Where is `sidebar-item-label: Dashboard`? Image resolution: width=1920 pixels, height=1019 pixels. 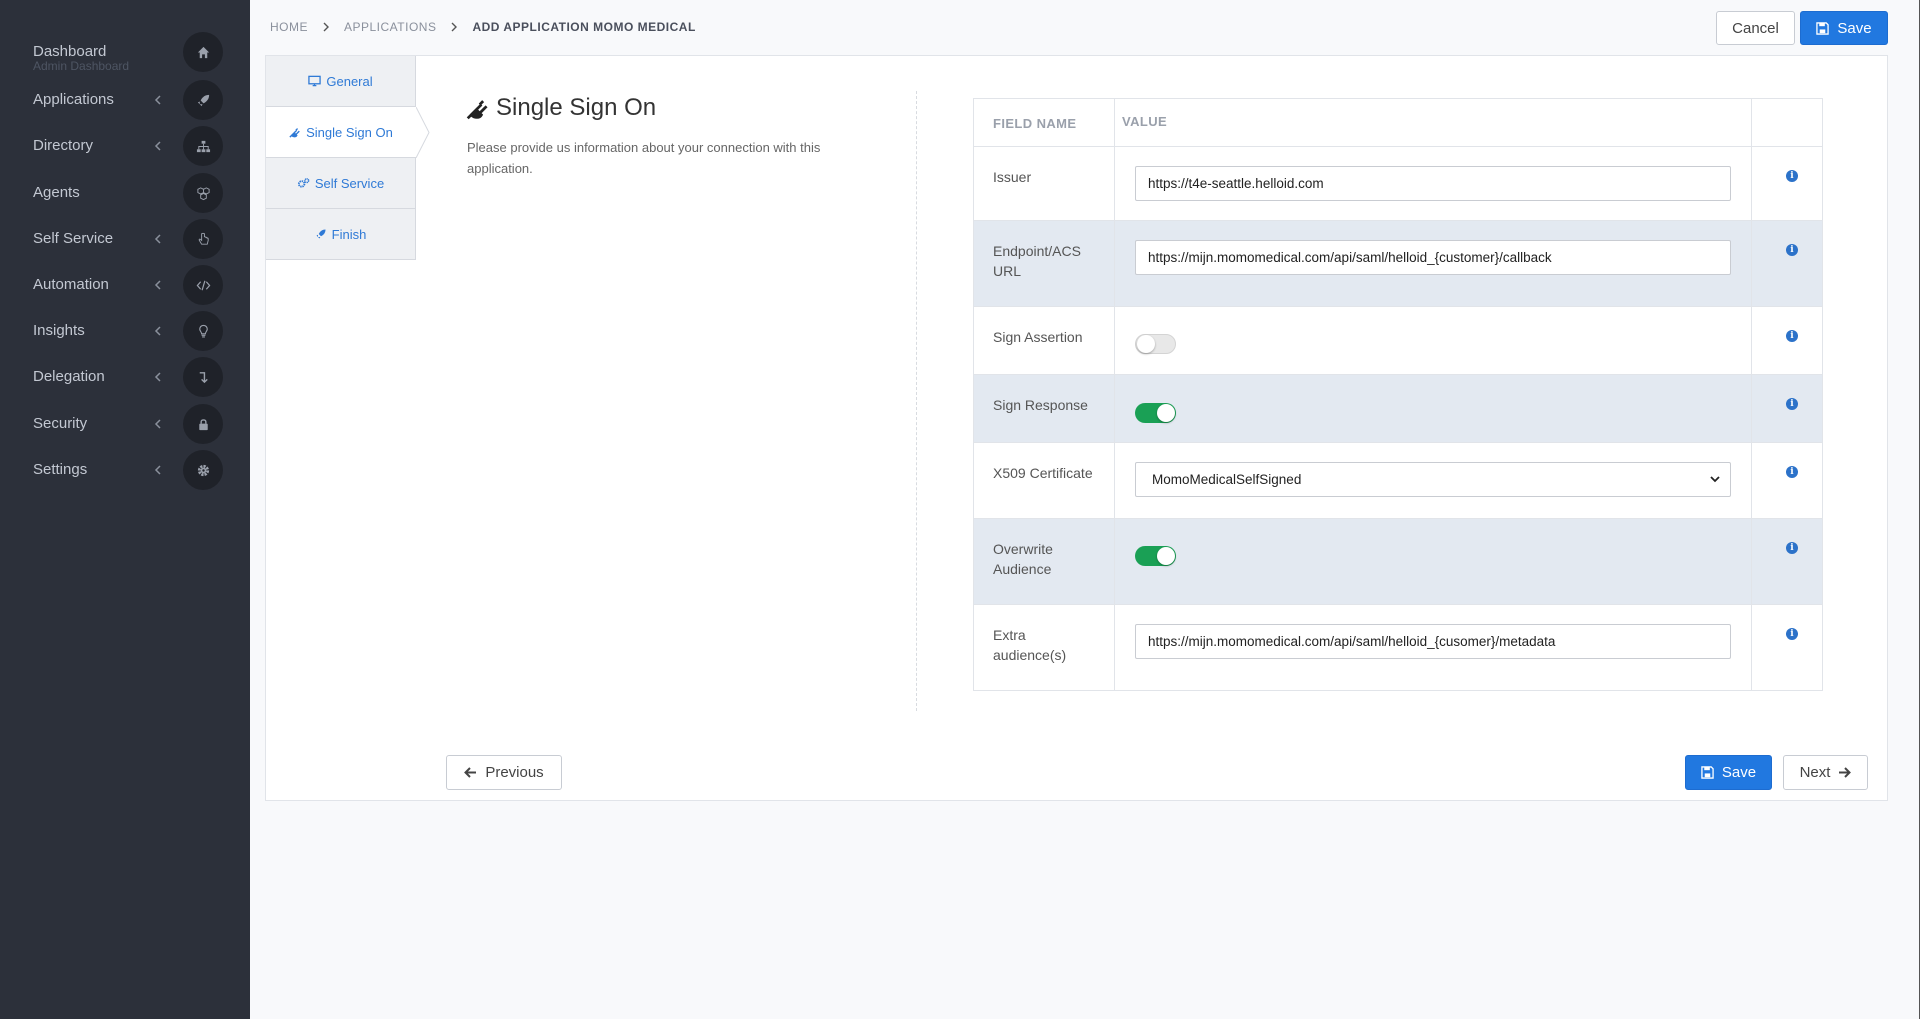
sidebar-item-label: Dashboard is located at coordinates (70, 51).